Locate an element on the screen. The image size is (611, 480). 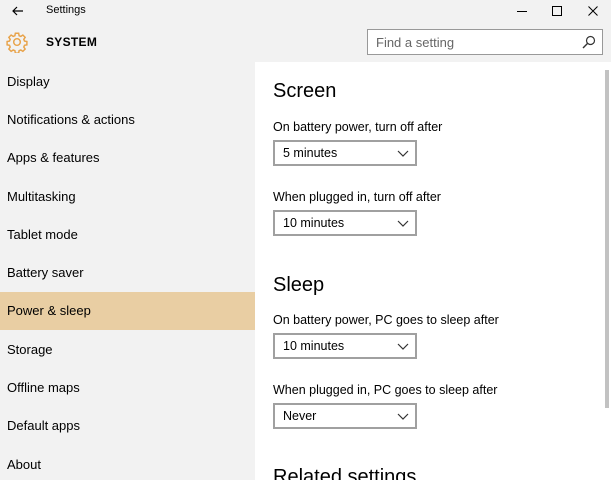
back-arrow-icon is located at coordinates (17, 11).